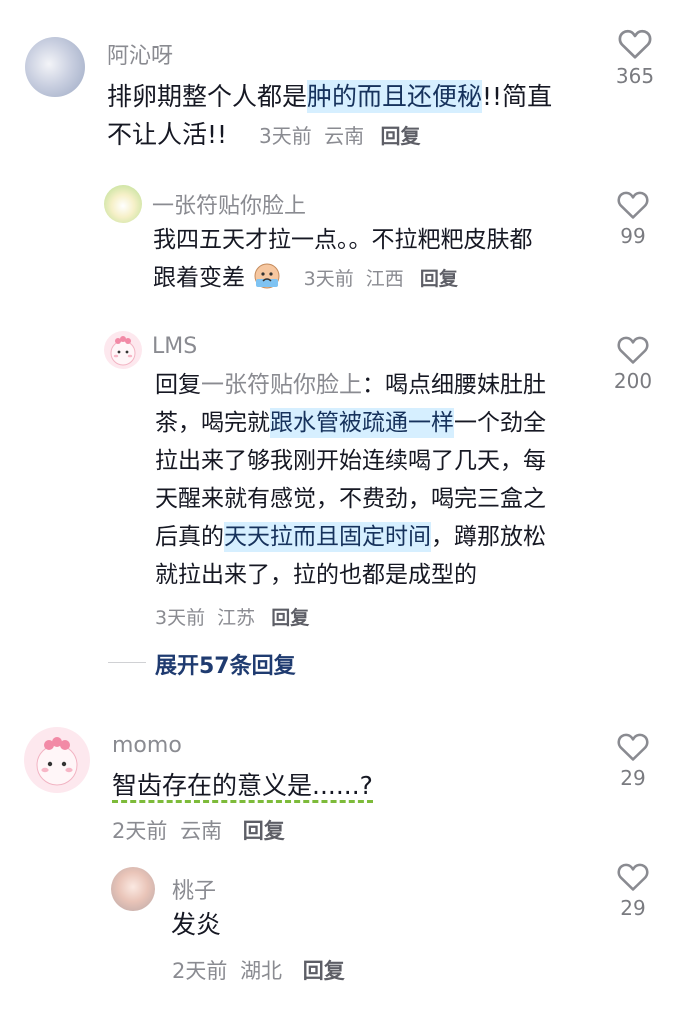 The width and height of the screenshot is (690, 1015). What do you see at coordinates (329, 116) in the screenshot?
I see `comment-text: 排卵期整个人都是肿的而且还便秘!!简直 不让人活!! 3天前 云南 回复` at bounding box center [329, 116].